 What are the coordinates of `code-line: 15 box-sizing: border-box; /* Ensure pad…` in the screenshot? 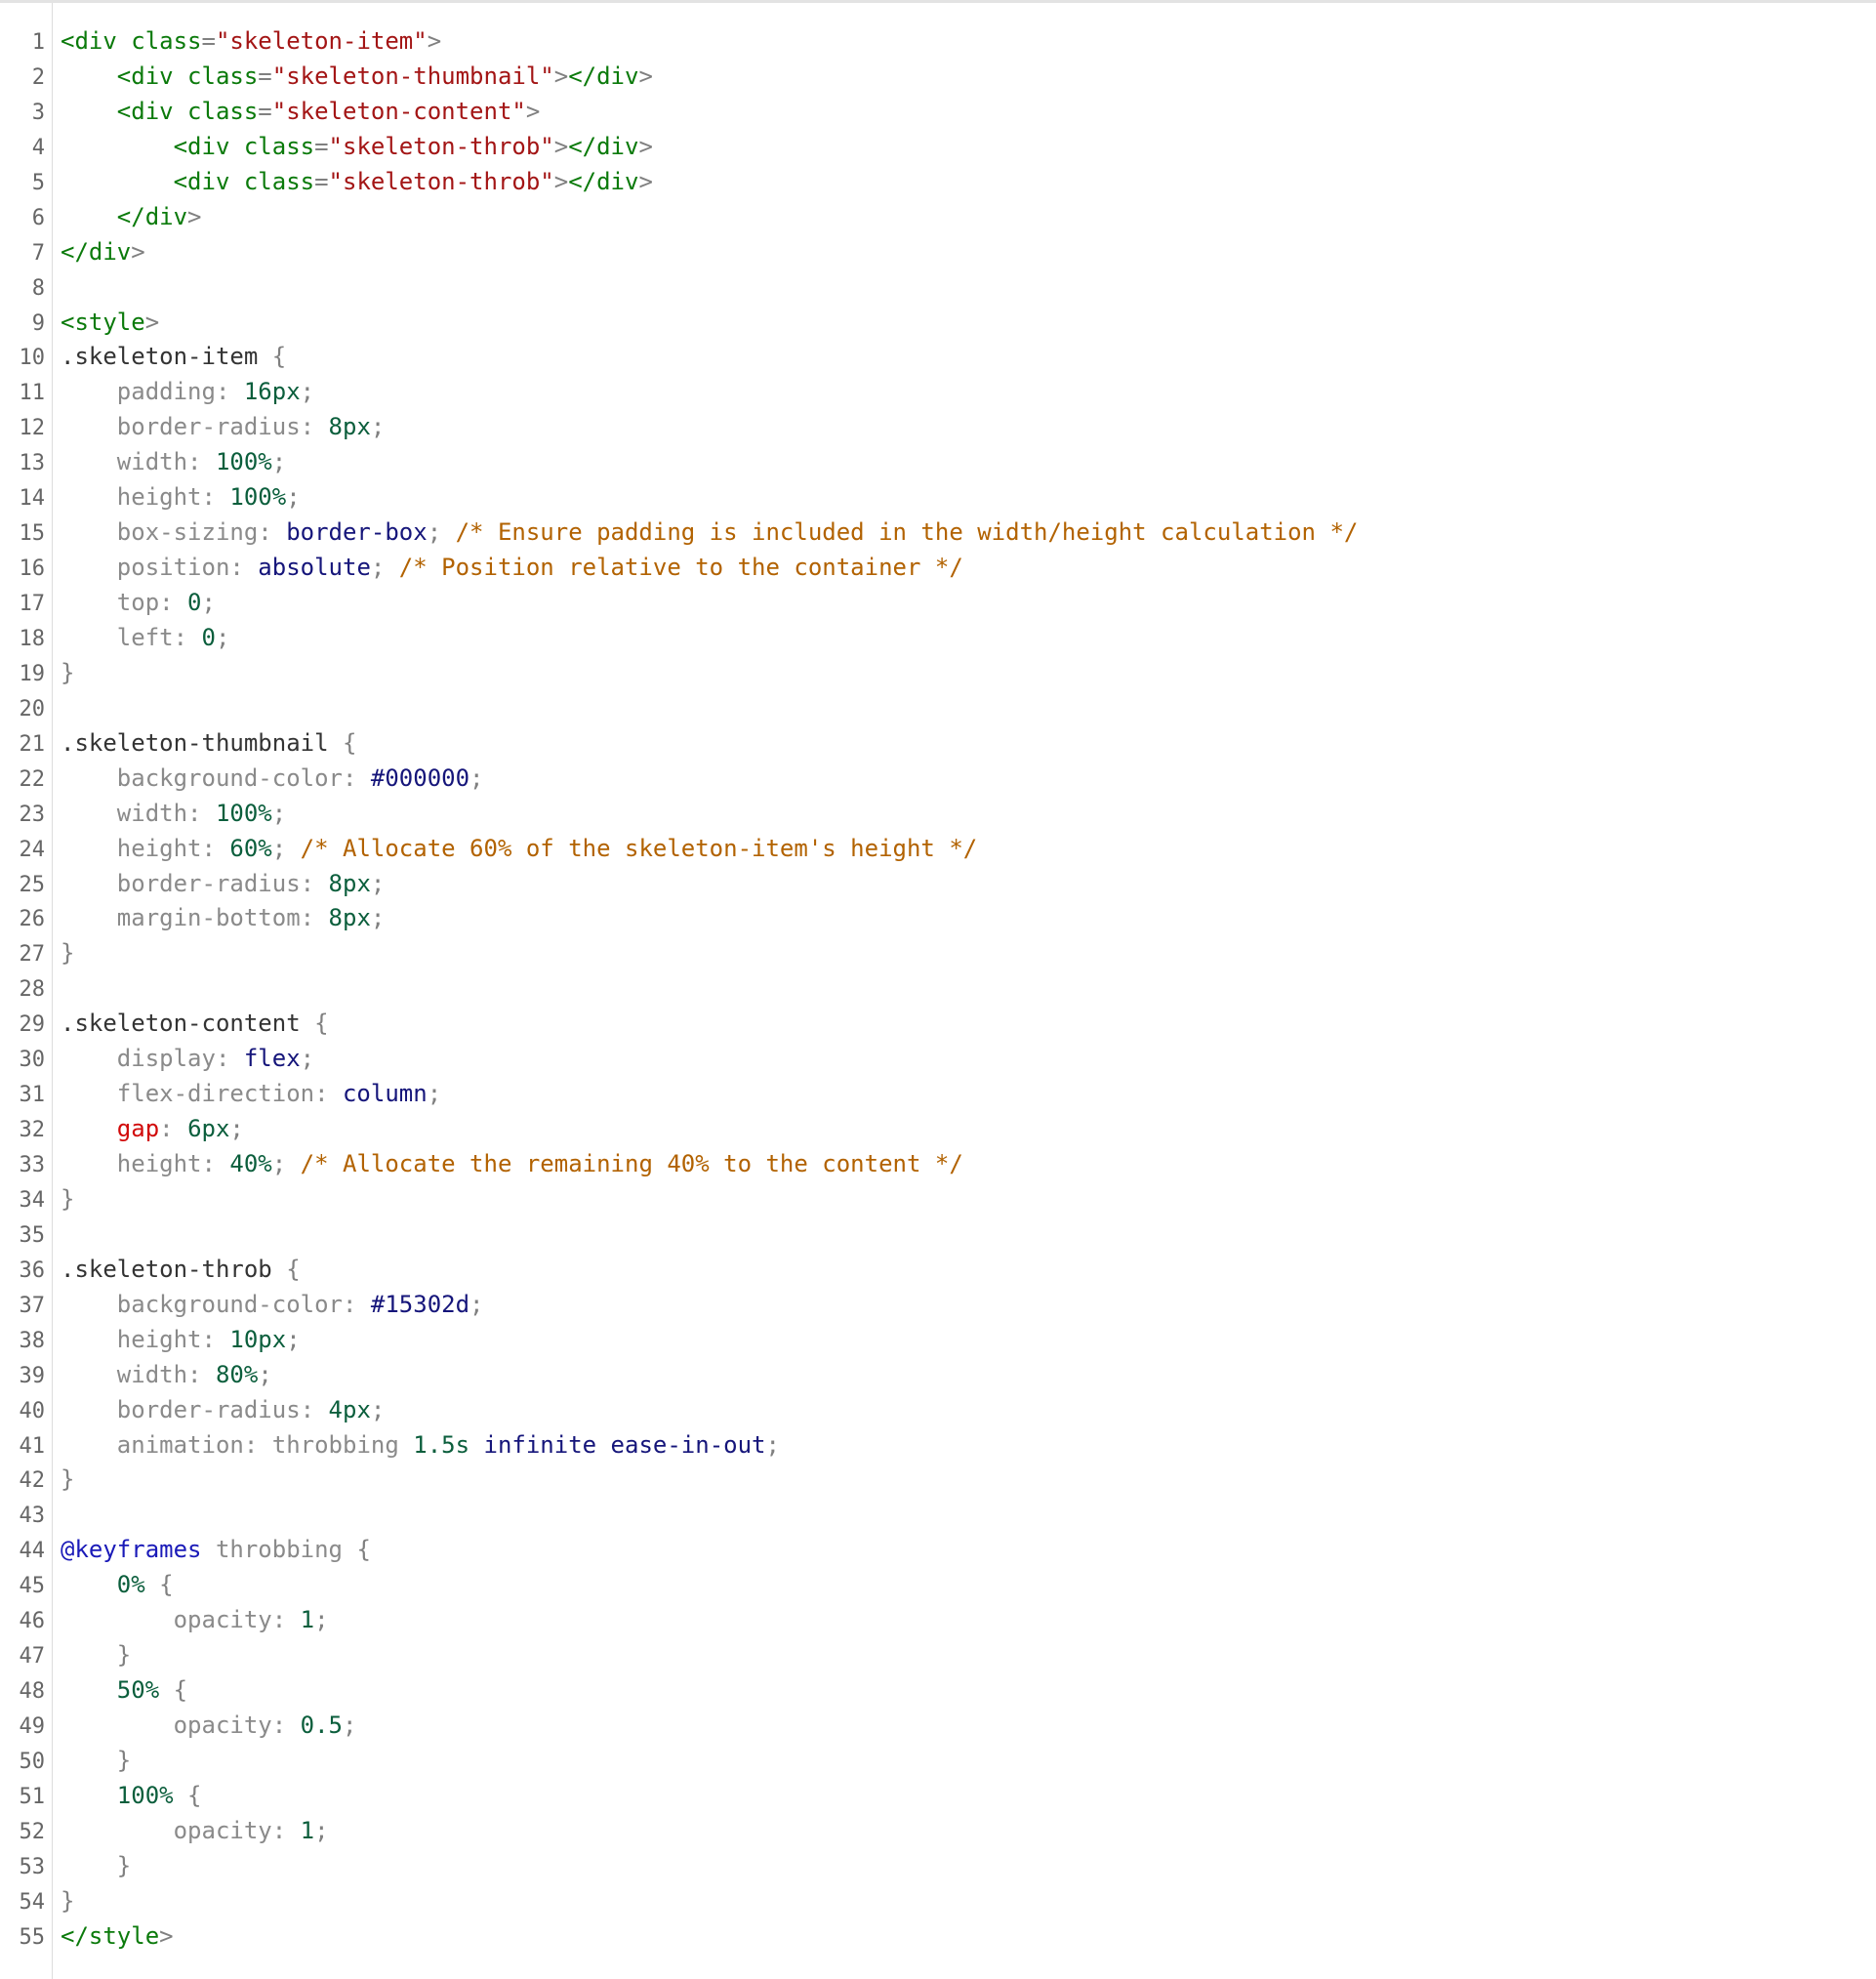 It's located at (938, 533).